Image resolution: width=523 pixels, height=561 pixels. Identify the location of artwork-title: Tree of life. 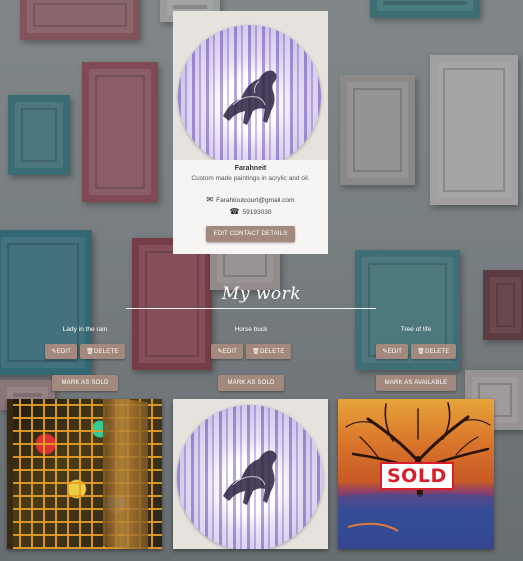
(416, 329).